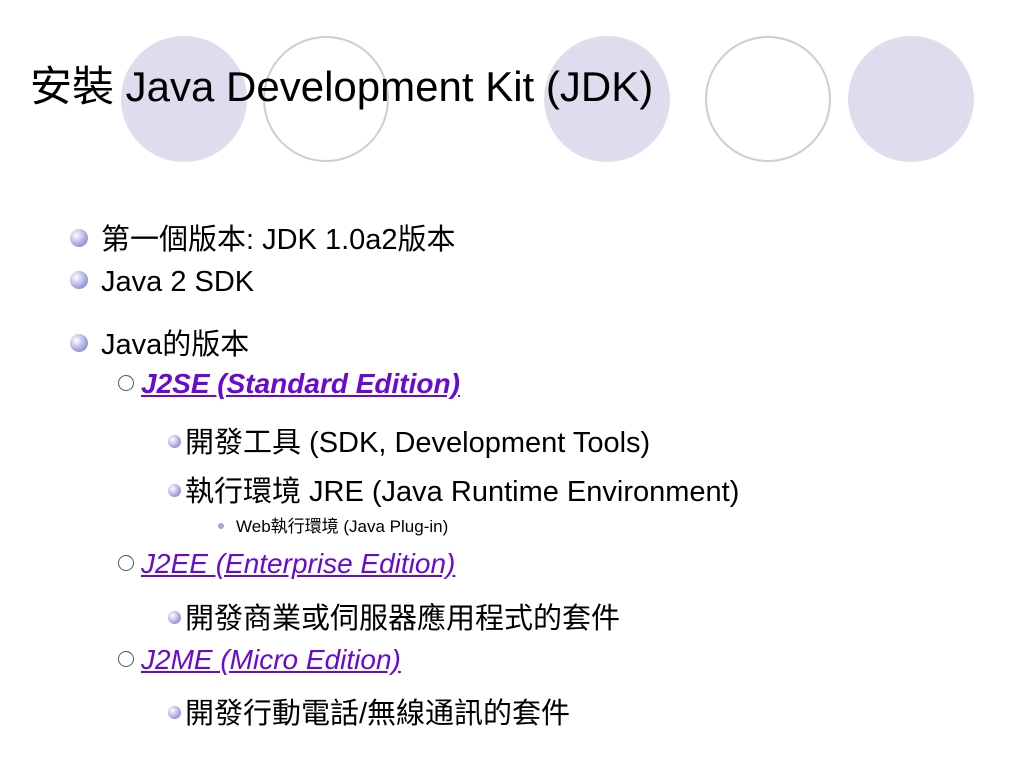 This screenshot has height=768, width=1024. I want to click on bullet-item: 執行環境 JRE (Java Runtime Environment), so click(453, 489).